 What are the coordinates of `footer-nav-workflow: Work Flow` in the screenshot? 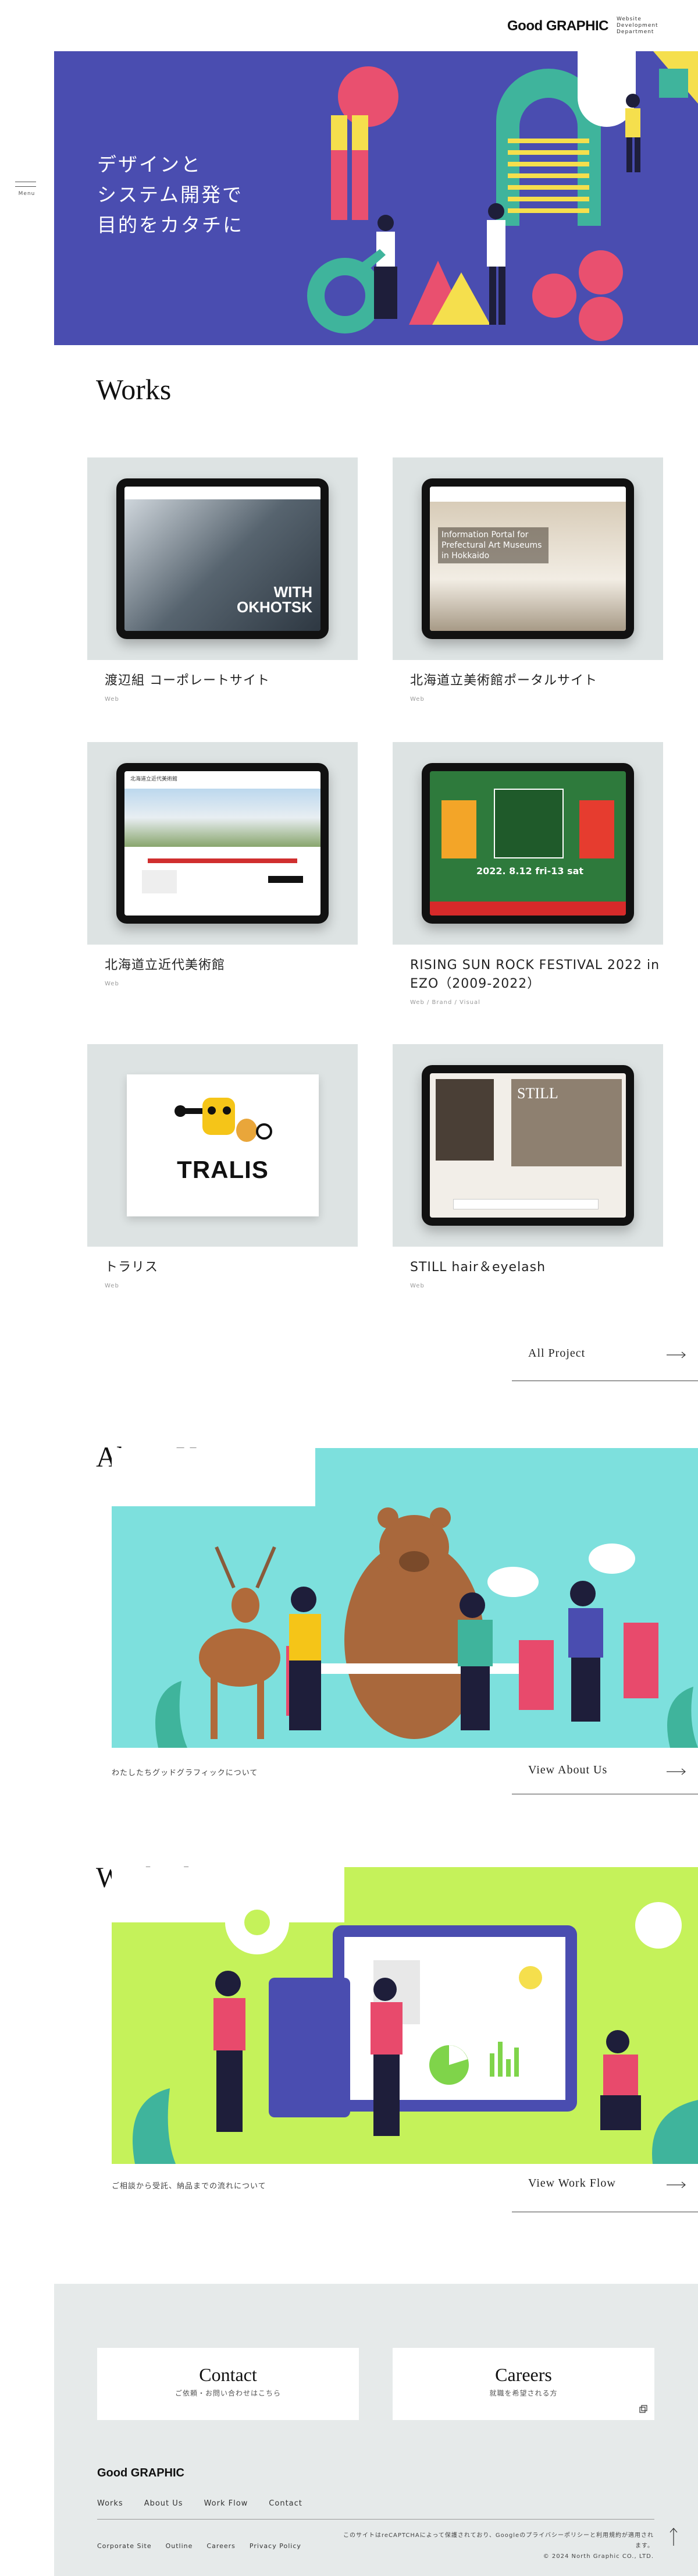 It's located at (226, 2504).